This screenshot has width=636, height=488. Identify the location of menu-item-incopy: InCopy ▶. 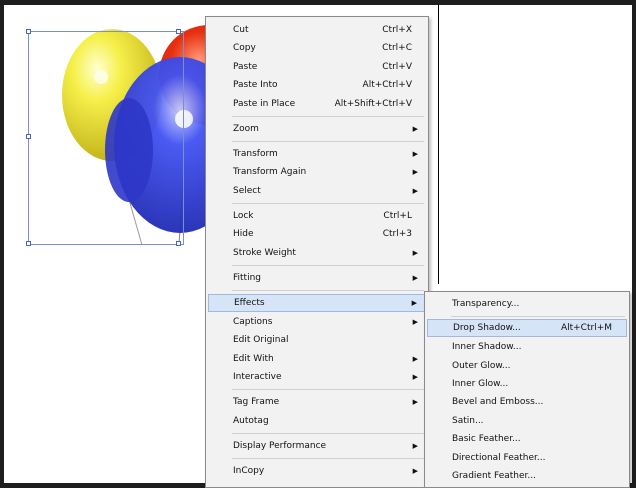
(317, 471).